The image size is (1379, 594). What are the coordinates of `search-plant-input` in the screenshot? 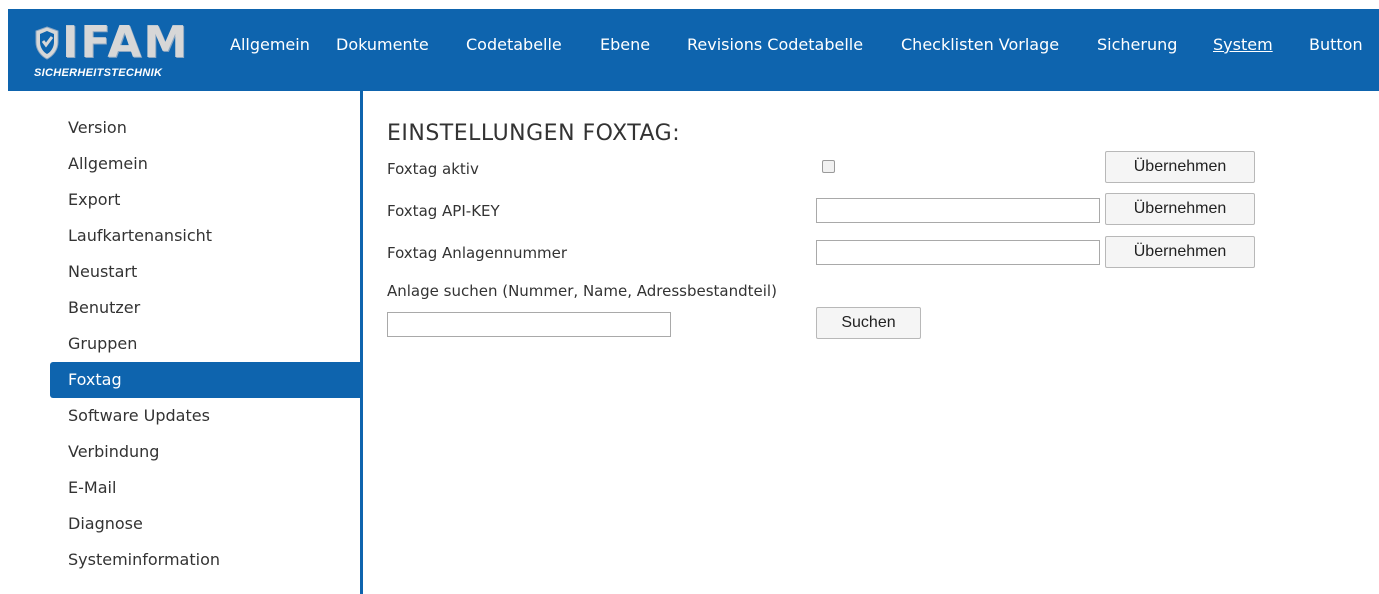 It's located at (529, 324).